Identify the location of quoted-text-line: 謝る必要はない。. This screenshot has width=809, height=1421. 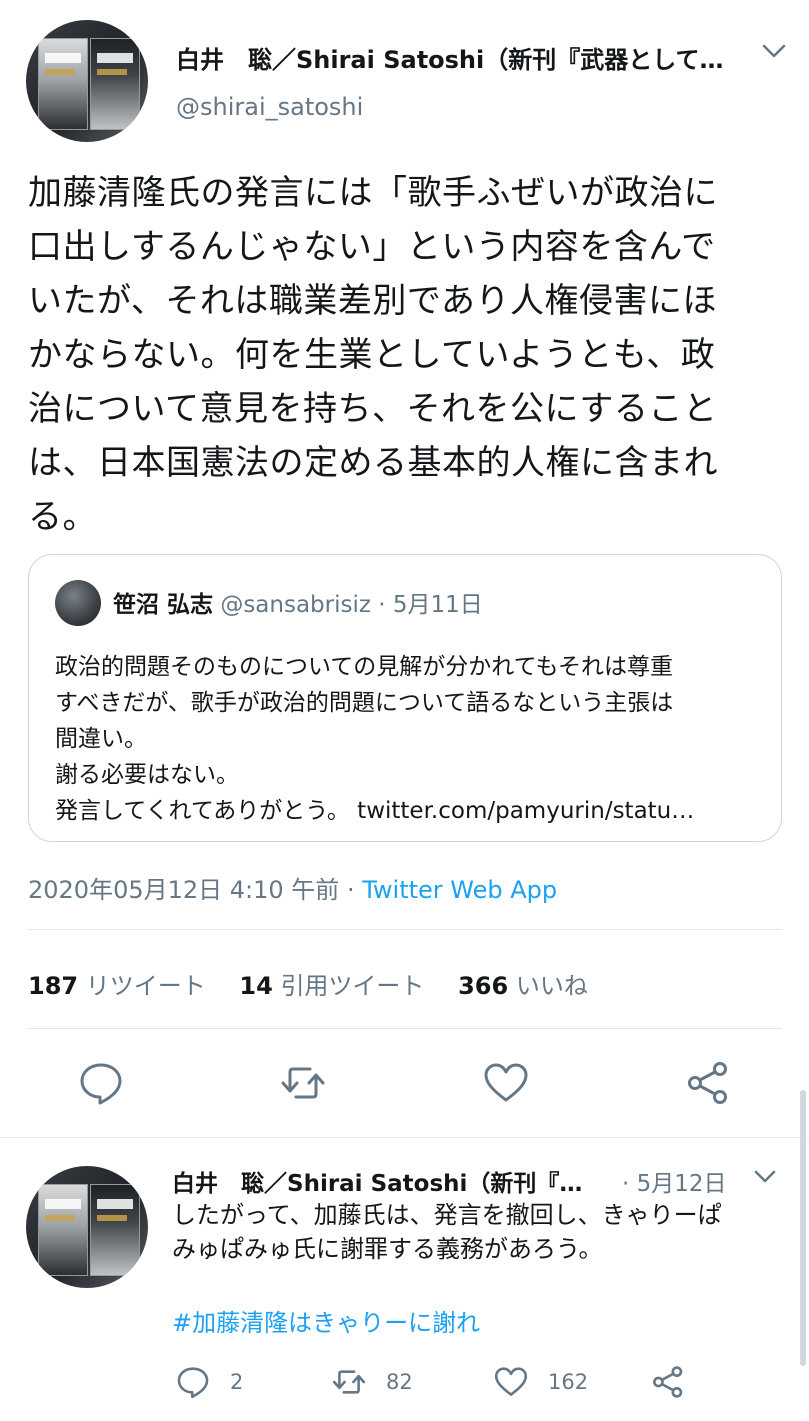
(147, 775).